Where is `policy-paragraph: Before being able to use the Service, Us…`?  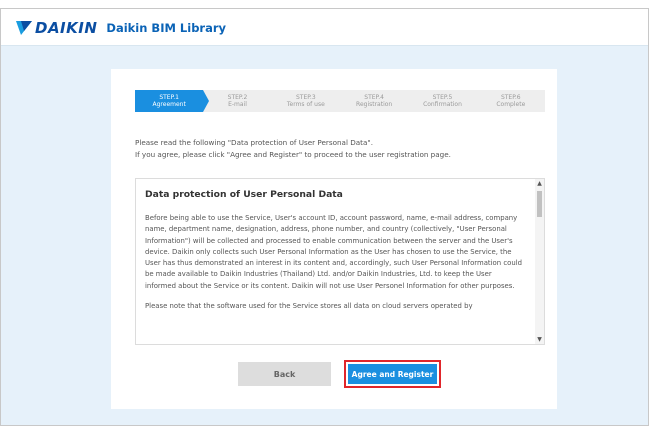
policy-paragraph: Before being able to use the Service, Us… is located at coordinates (333, 252).